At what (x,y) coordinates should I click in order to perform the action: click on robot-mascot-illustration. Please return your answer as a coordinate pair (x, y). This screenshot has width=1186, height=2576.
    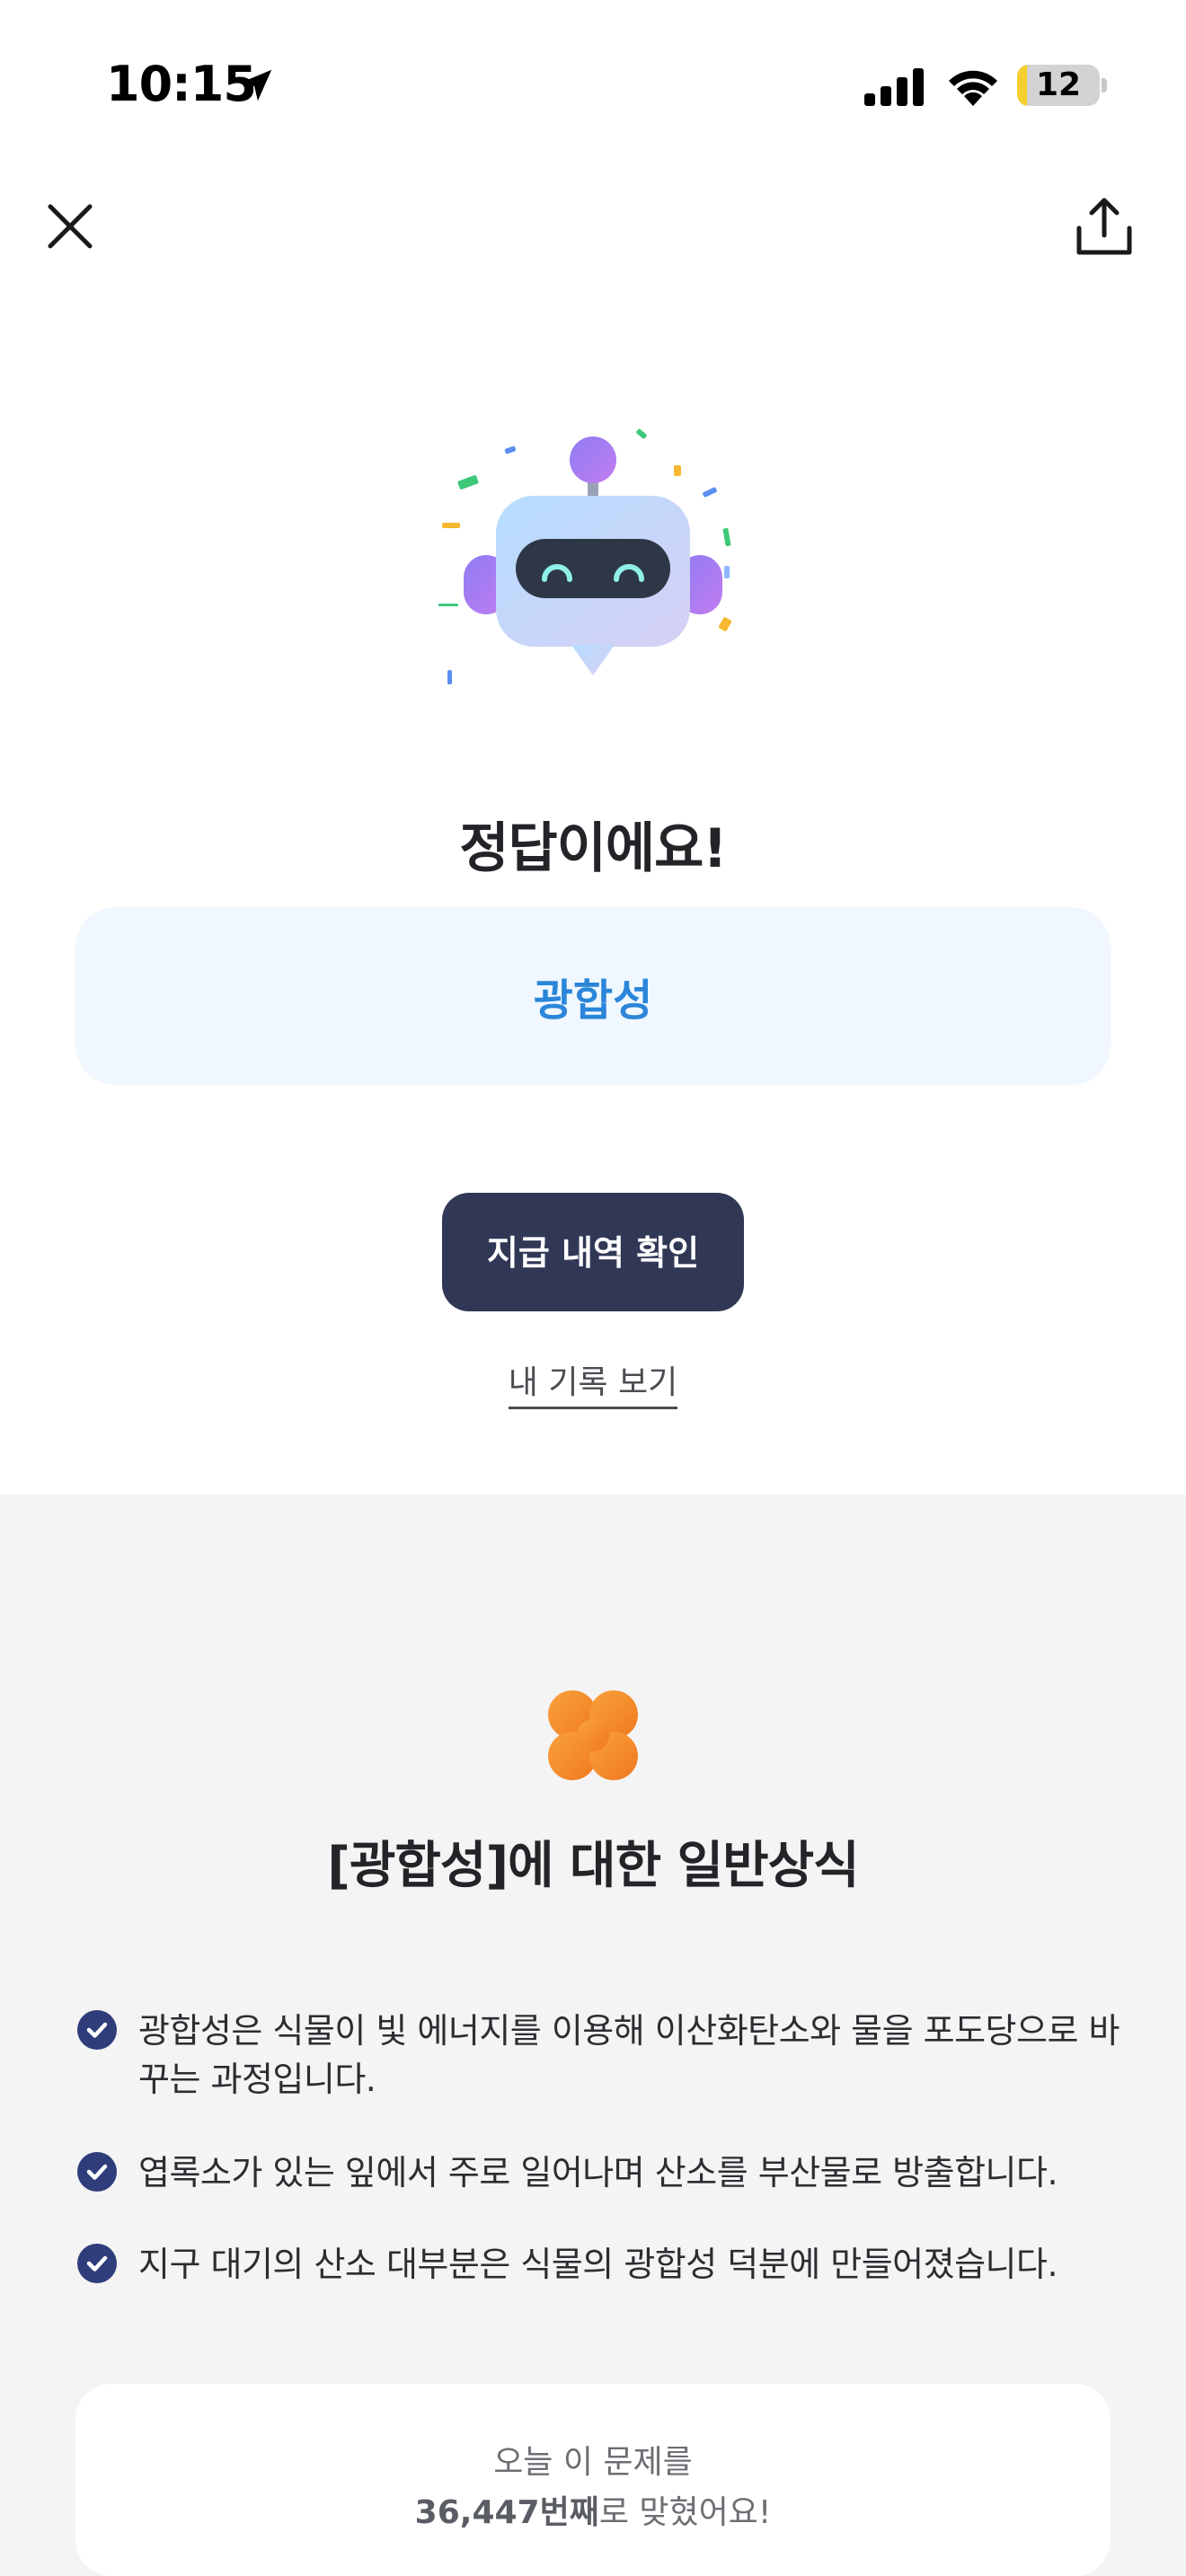
    Looking at the image, I should click on (585, 556).